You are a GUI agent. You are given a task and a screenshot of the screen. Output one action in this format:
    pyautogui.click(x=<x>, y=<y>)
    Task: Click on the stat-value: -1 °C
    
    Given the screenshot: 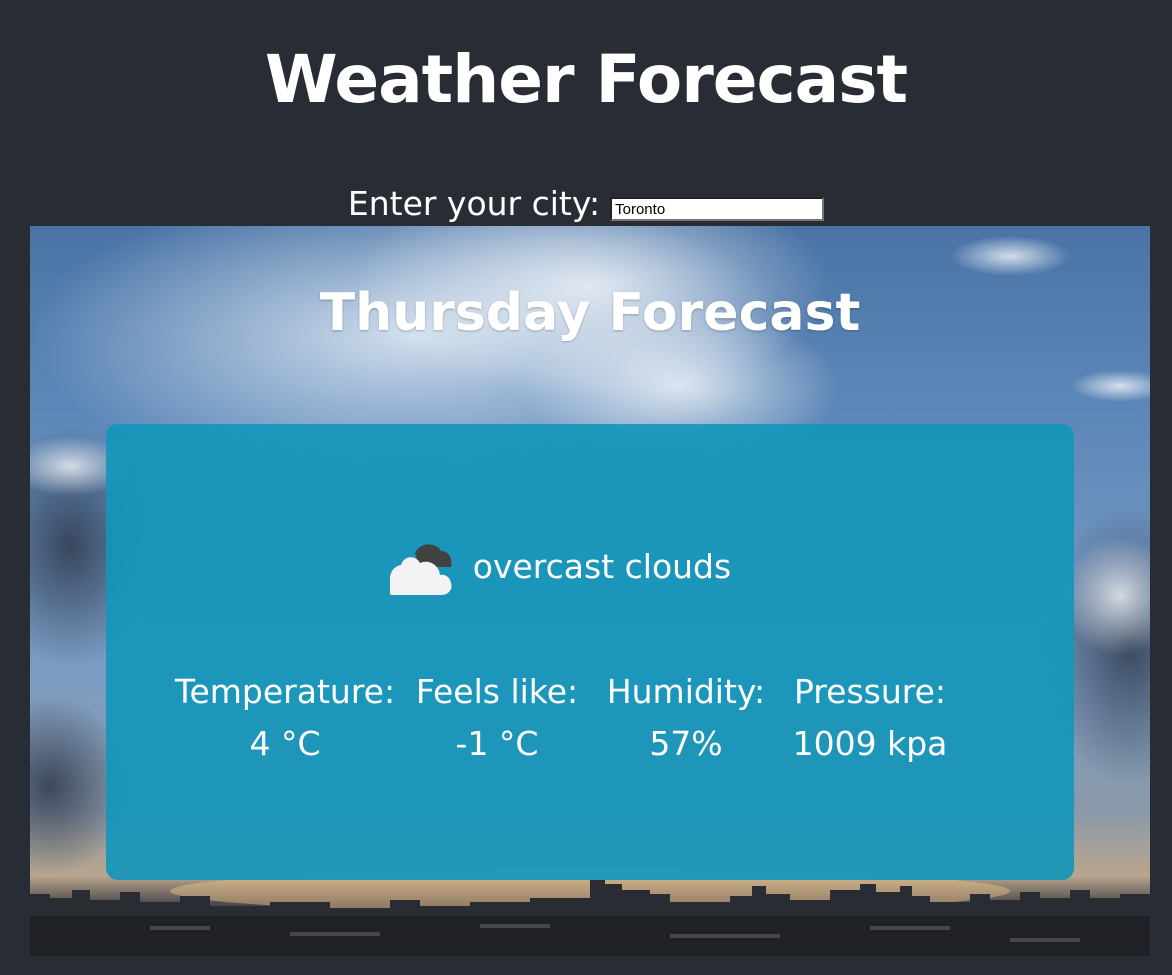 What is the action you would take?
    pyautogui.click(x=497, y=743)
    